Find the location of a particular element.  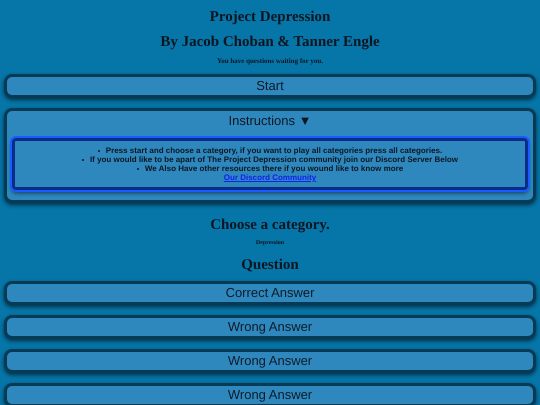

page-title: Project Depression is located at coordinates (270, 17).